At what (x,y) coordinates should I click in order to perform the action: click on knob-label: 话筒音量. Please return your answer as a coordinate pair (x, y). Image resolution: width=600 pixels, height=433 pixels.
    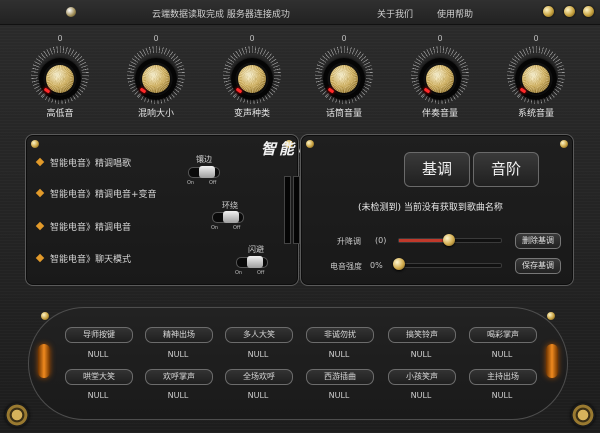
    Looking at the image, I should click on (343, 114).